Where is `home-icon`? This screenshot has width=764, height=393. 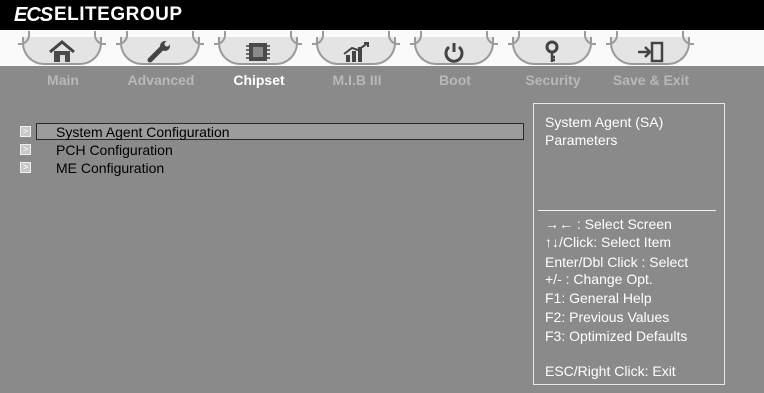 home-icon is located at coordinates (62, 51).